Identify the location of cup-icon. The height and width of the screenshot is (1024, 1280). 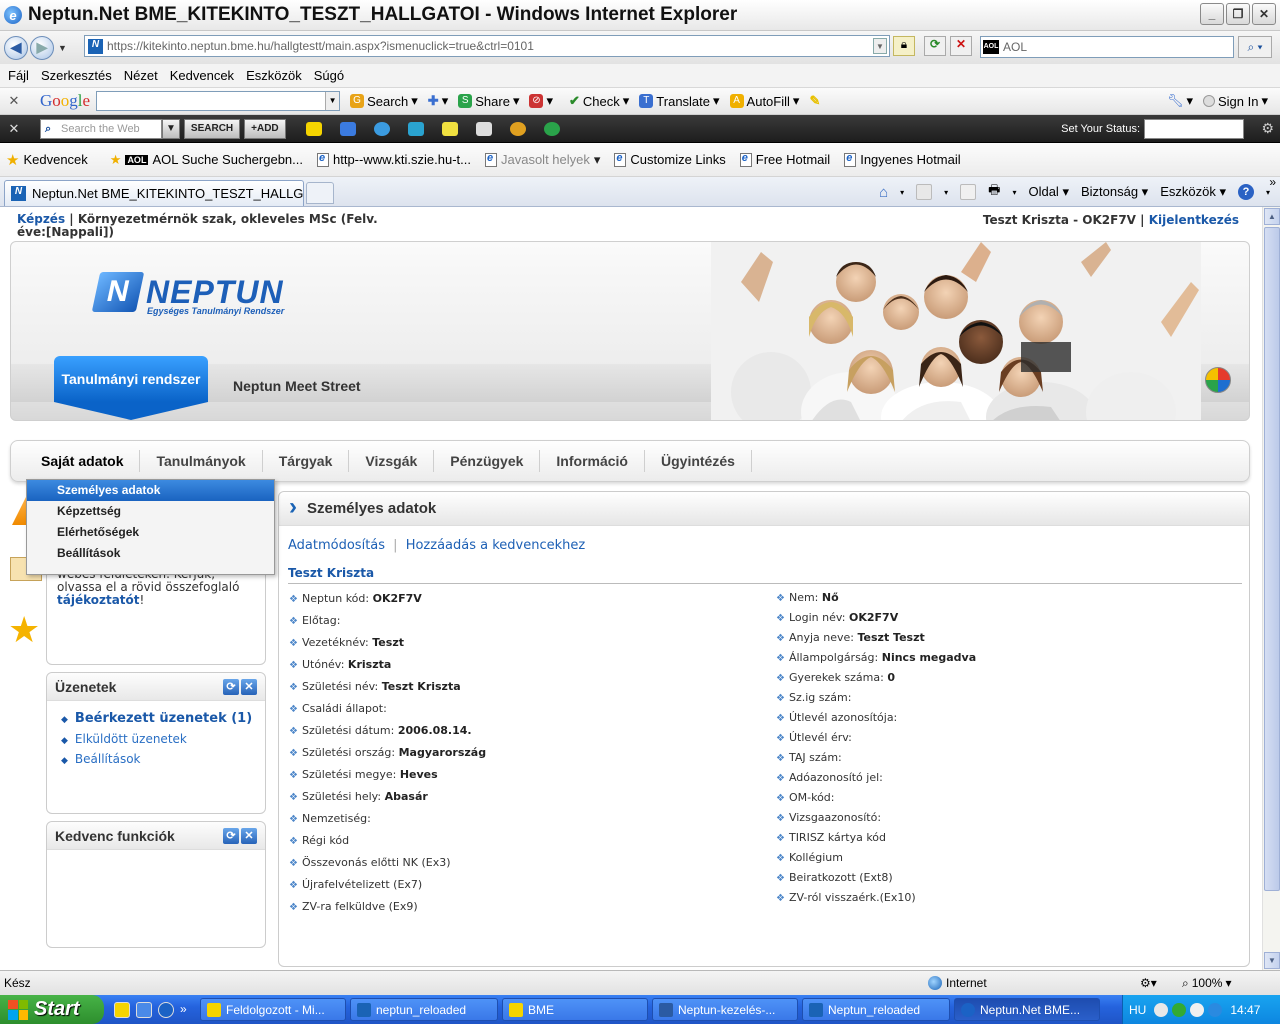
(415, 128).